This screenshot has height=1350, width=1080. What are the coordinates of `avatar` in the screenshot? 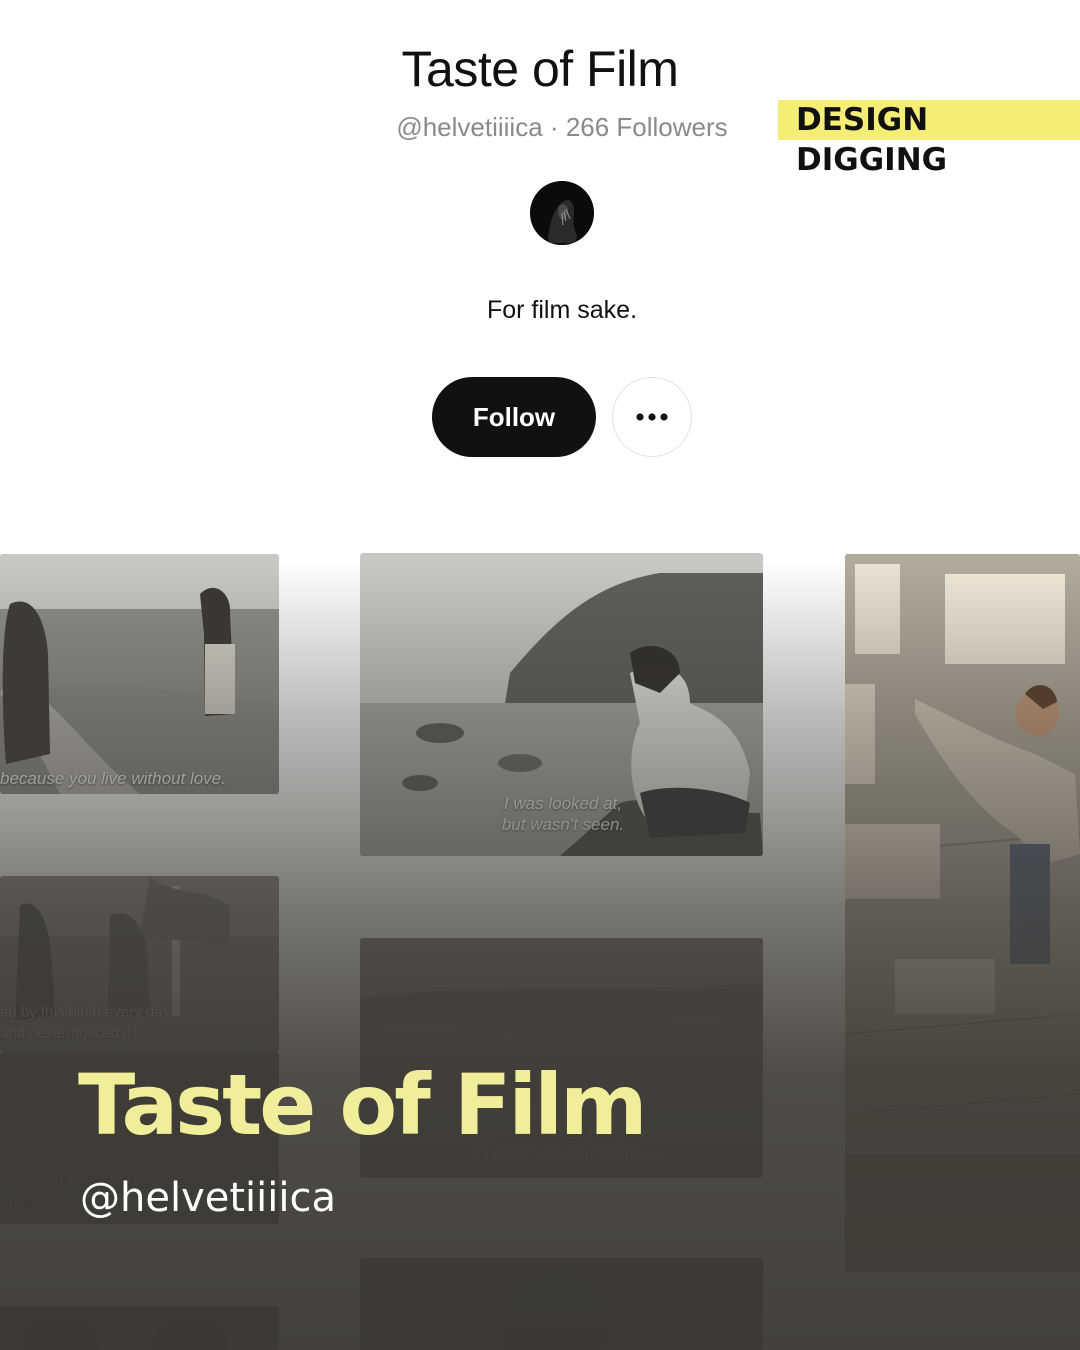 It's located at (562, 213).